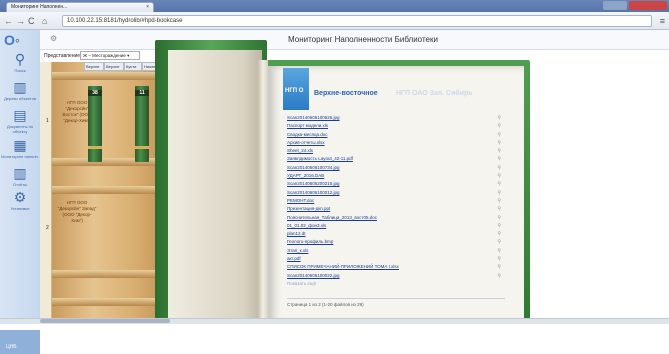 The width and height of the screenshot is (669, 354). I want to click on home-icon: ⌂, so click(44, 21).